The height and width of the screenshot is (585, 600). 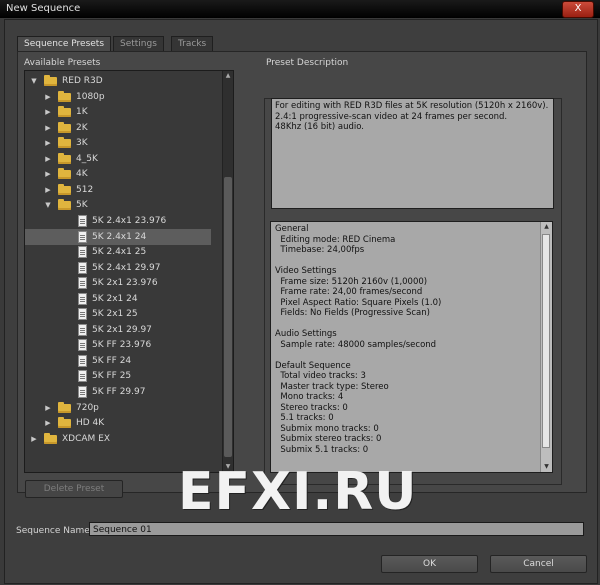 What do you see at coordinates (118, 408) in the screenshot?
I see `preset-folder: ▶ 720p` at bounding box center [118, 408].